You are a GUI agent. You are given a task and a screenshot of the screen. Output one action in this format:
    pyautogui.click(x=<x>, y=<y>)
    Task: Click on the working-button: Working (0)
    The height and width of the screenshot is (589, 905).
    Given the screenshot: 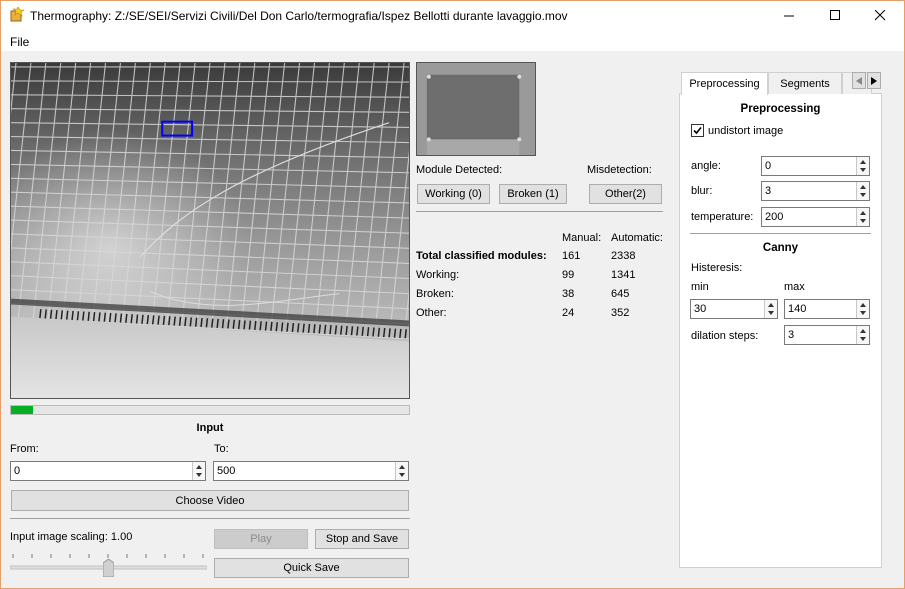 What is the action you would take?
    pyautogui.click(x=453, y=194)
    